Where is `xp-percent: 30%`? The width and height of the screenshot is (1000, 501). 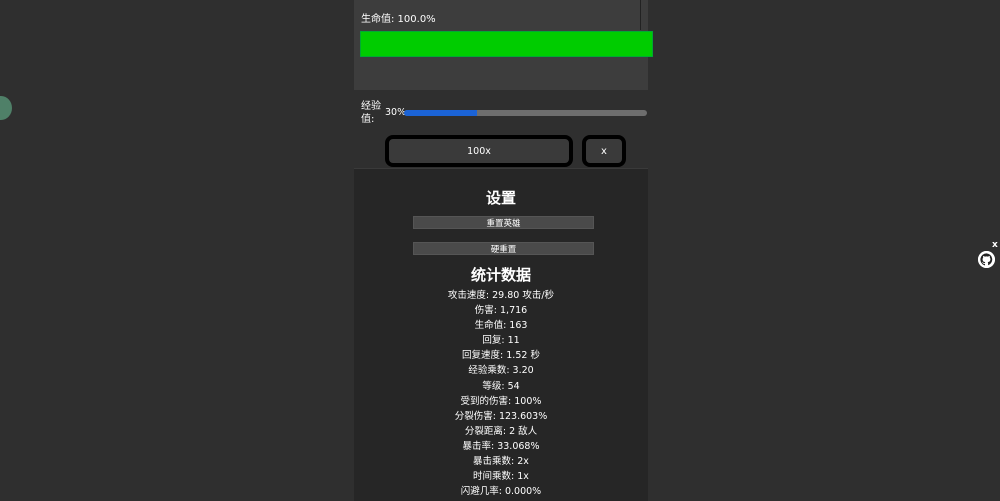 xp-percent: 30% is located at coordinates (396, 112).